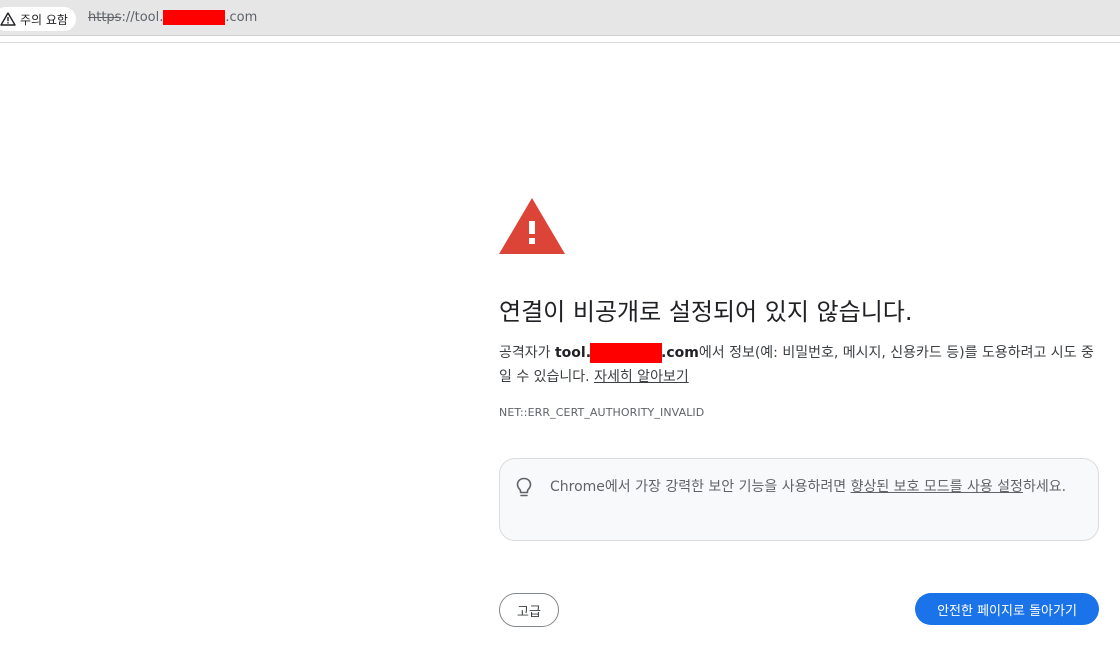  I want to click on warning-triangle-outline-icon, so click(8, 19).